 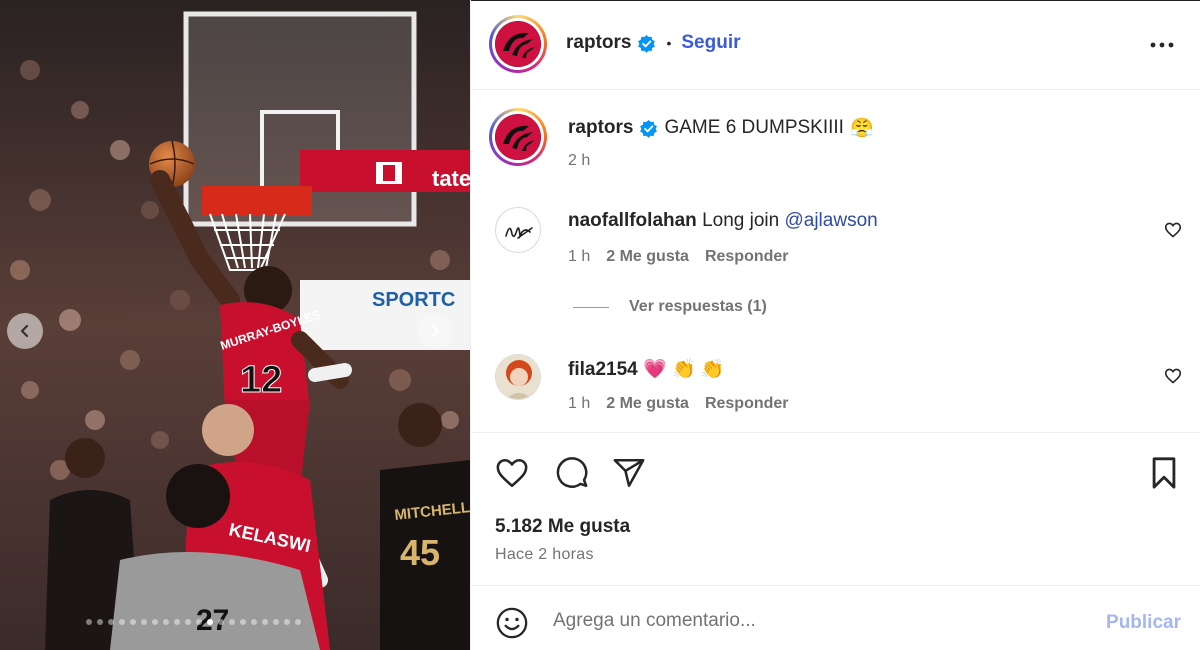 I want to click on share-icon, so click(x=629, y=473).